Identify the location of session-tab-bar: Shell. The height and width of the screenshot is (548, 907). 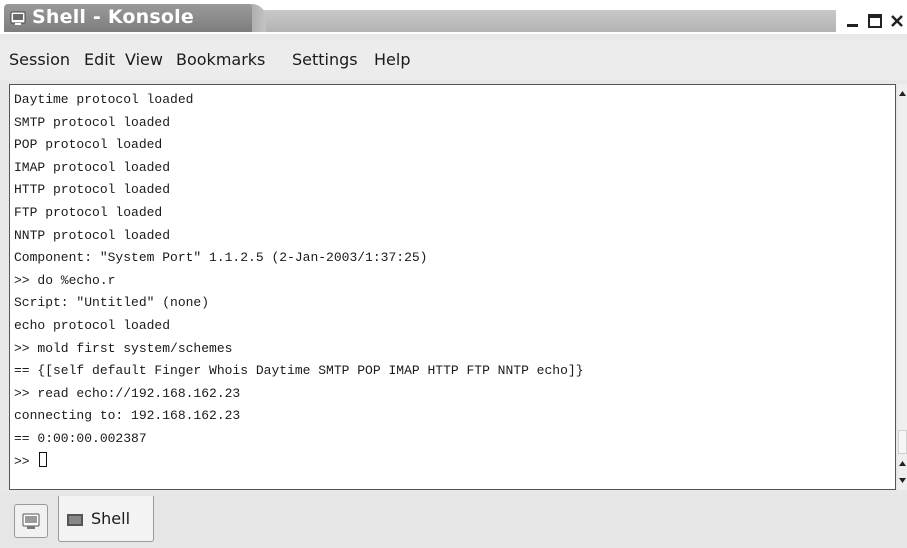
(453, 521).